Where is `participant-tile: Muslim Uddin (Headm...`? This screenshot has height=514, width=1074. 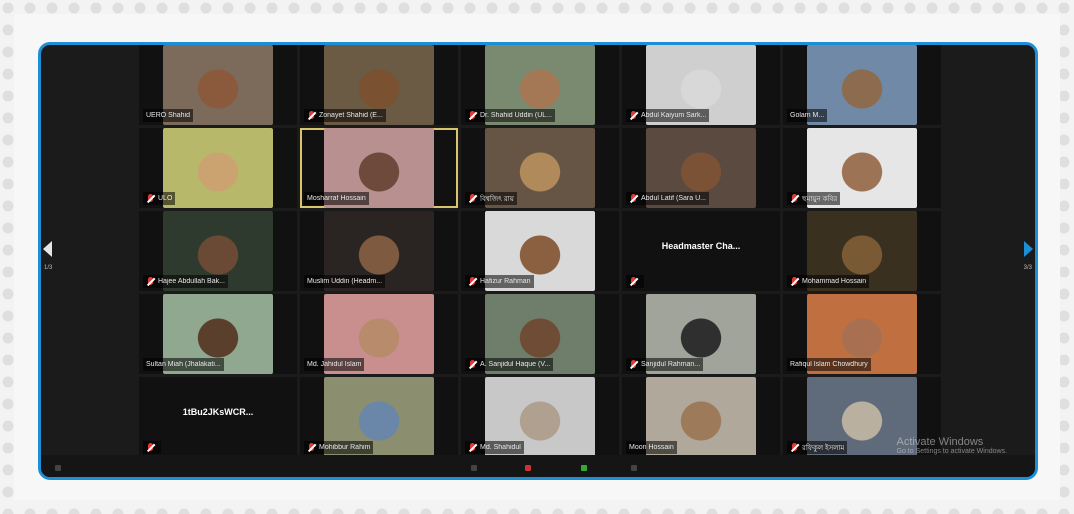 participant-tile: Muslim Uddin (Headm... is located at coordinates (379, 251).